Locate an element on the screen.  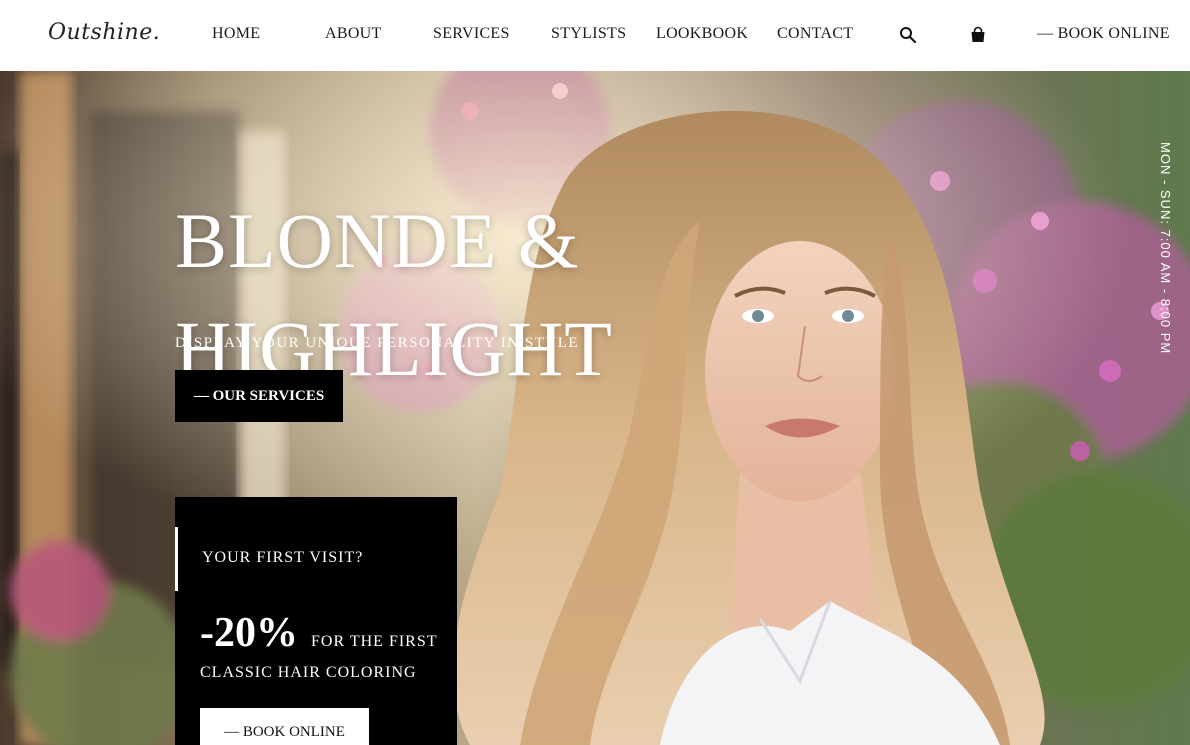
promo-question: YOUR FIRST VISIT? is located at coordinates (283, 557).